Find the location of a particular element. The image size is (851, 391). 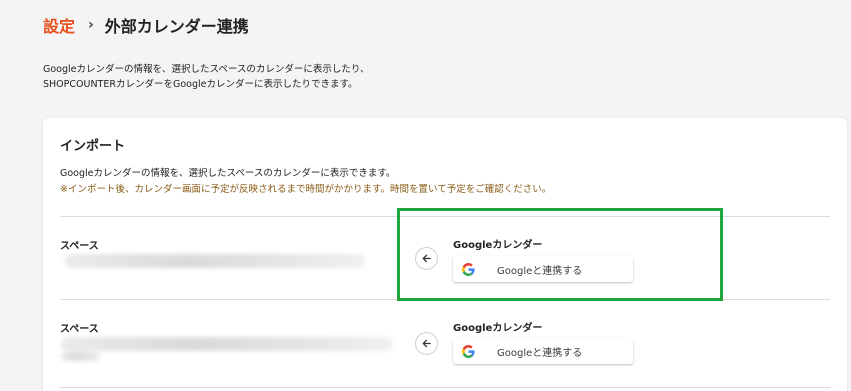

divider is located at coordinates (445, 387).